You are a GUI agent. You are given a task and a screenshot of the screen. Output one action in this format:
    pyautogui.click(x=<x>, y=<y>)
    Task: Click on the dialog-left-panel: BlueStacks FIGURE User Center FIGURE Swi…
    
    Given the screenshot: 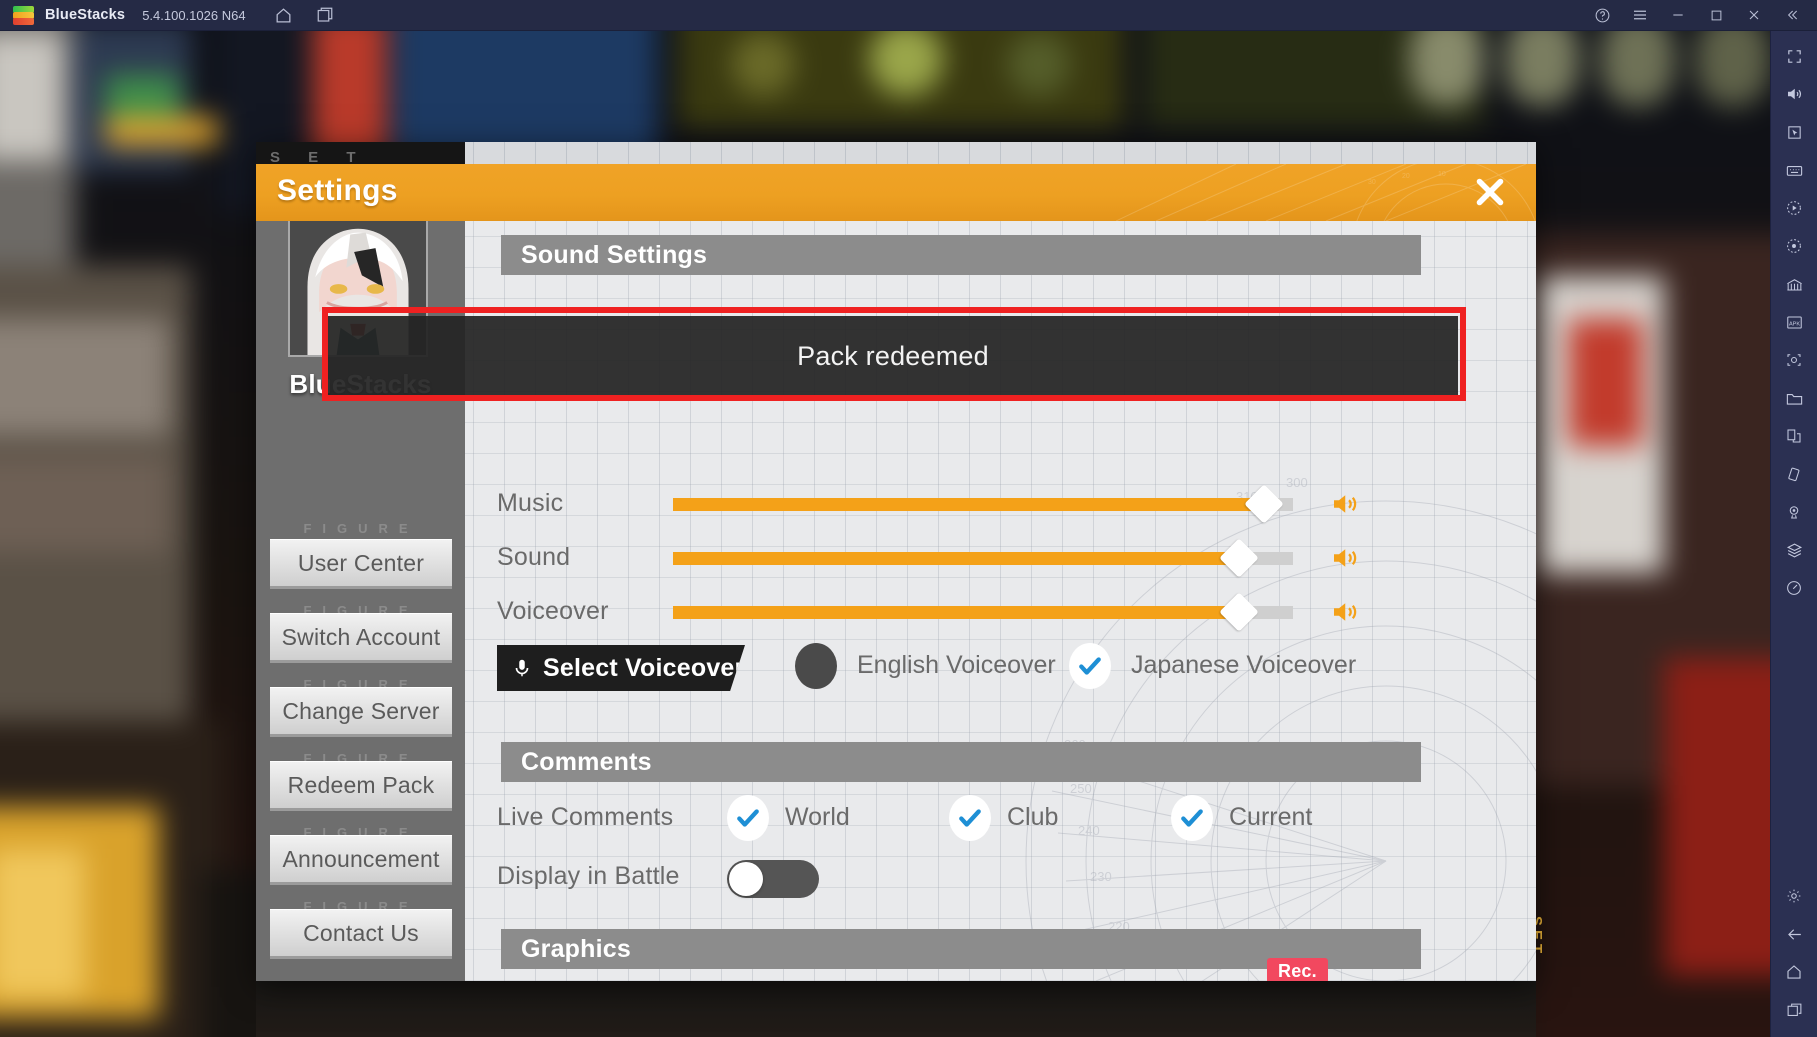 What is the action you would take?
    pyautogui.click(x=360, y=601)
    